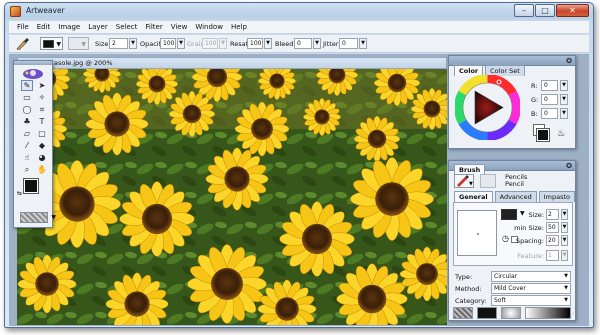 The height and width of the screenshot is (335, 600). I want to click on resize-grip-icon: ⋰, so click(571, 315).